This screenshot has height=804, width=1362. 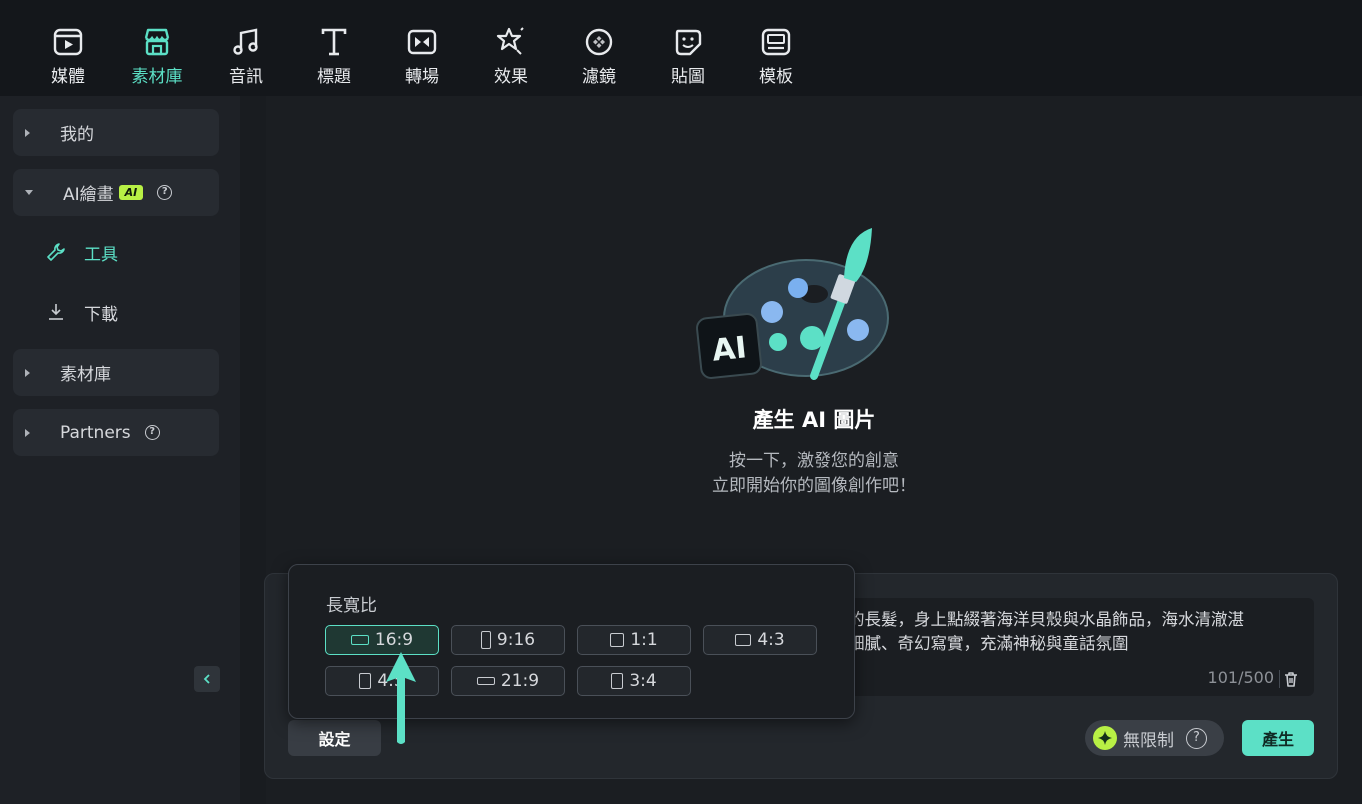 I want to click on sidebar-item-my: 我的, so click(x=116, y=132).